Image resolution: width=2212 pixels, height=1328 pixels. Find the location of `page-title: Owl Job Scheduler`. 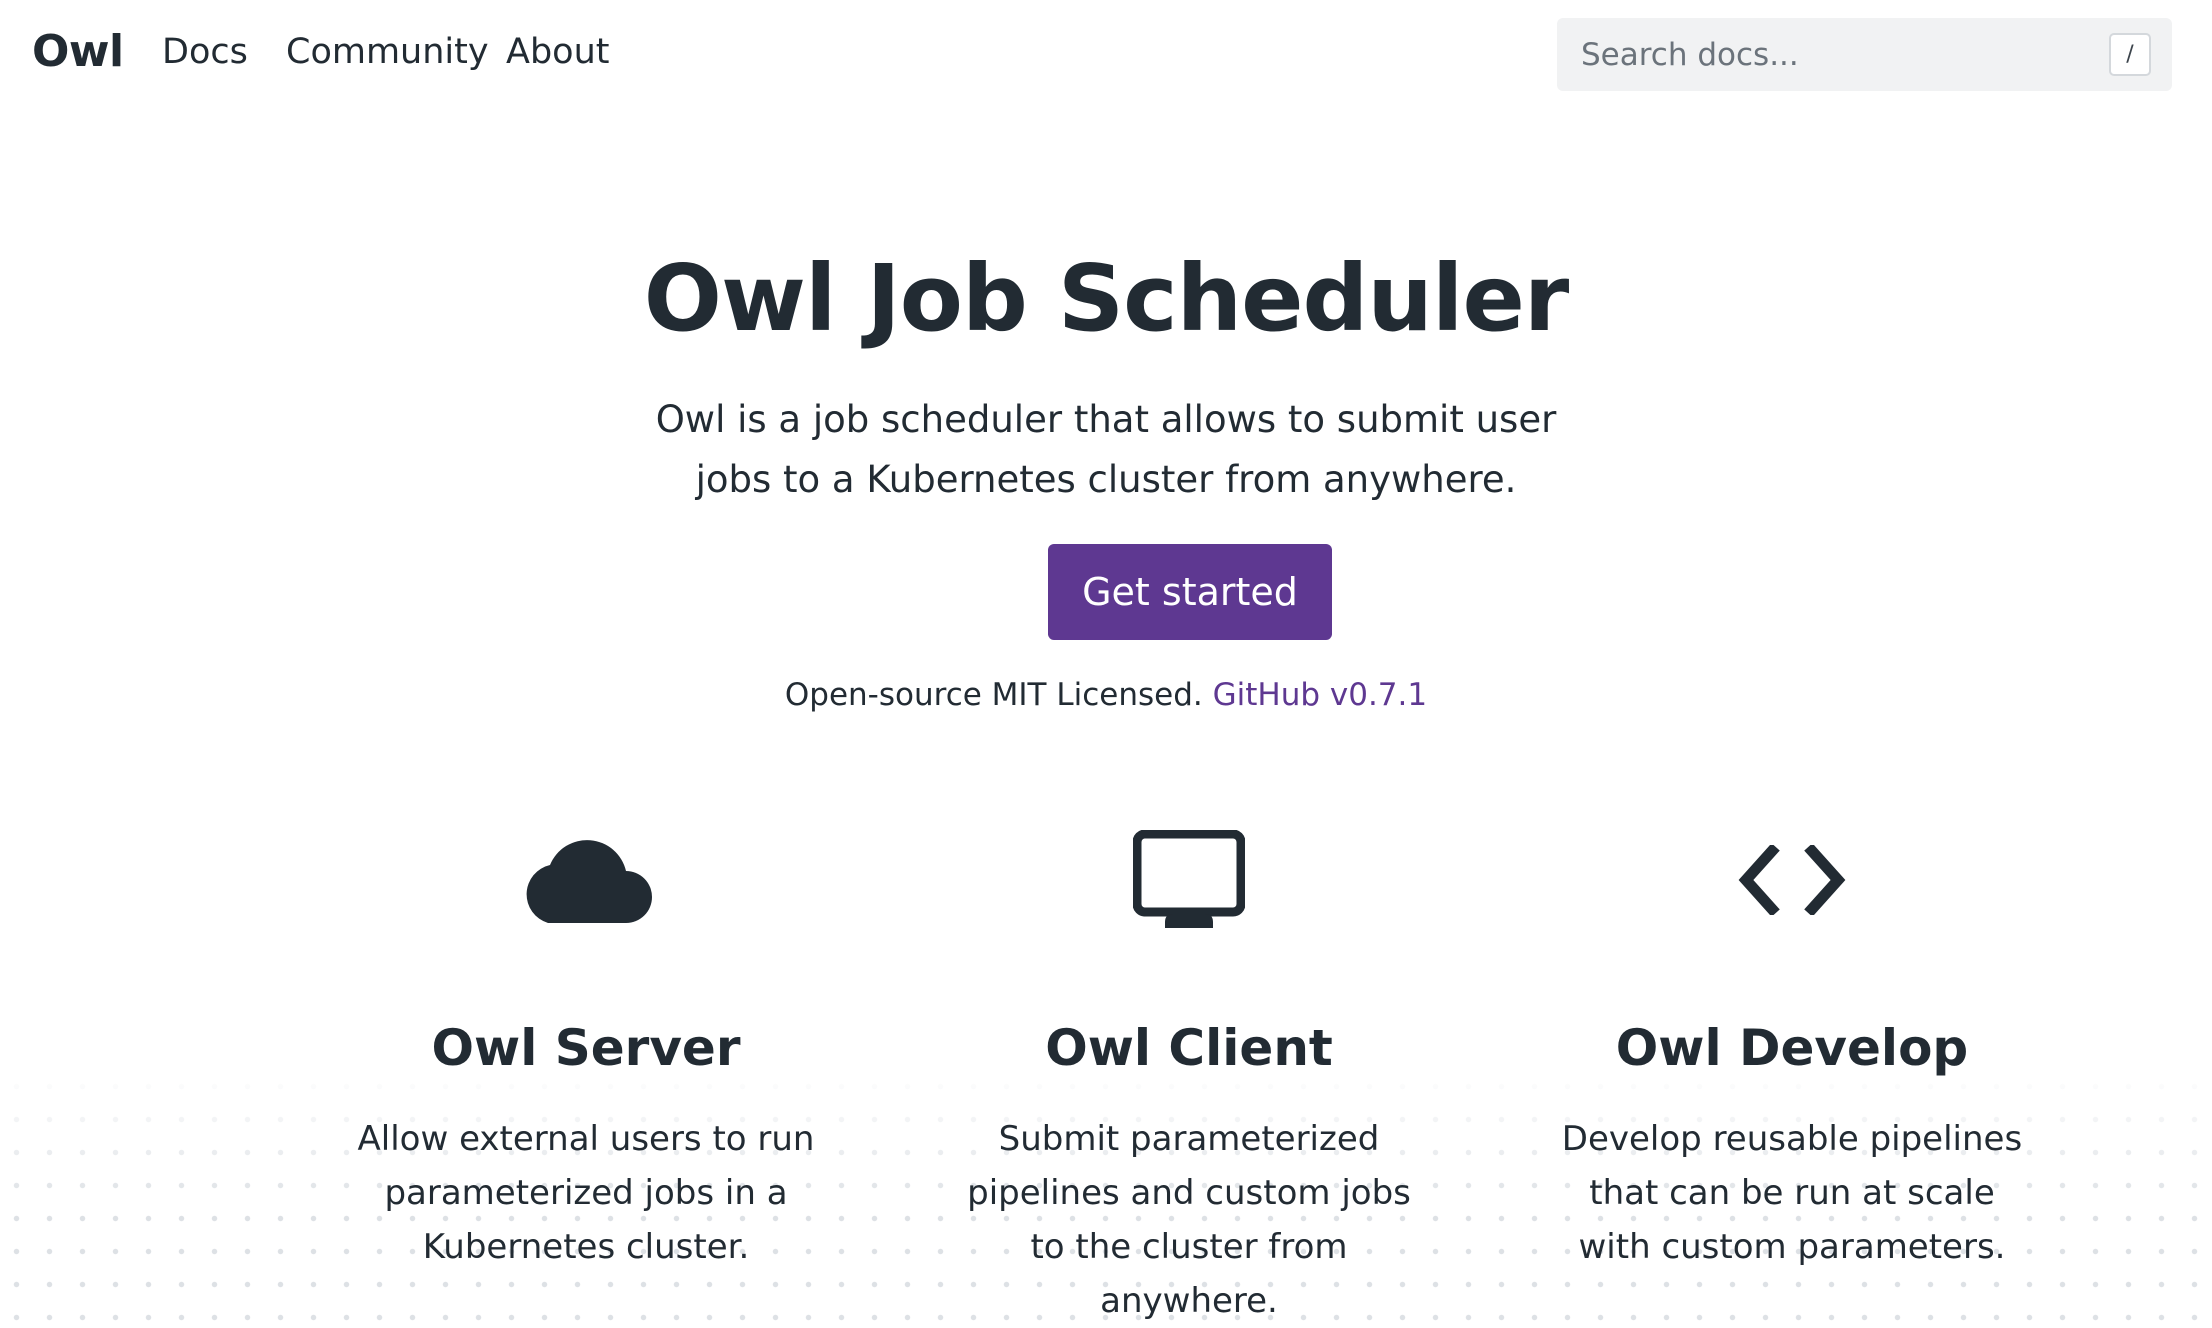

page-title: Owl Job Scheduler is located at coordinates (1106, 298).